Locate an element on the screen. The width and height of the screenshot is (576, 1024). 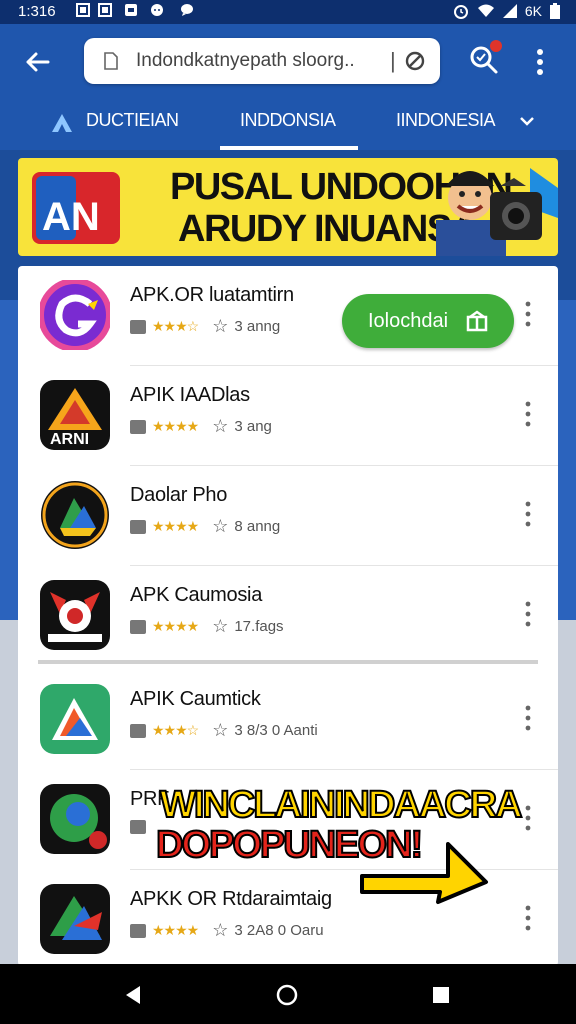
promo-overlay: WINCLAININDAACRA DOPOPUNEON! is located at coordinates (338, 841).